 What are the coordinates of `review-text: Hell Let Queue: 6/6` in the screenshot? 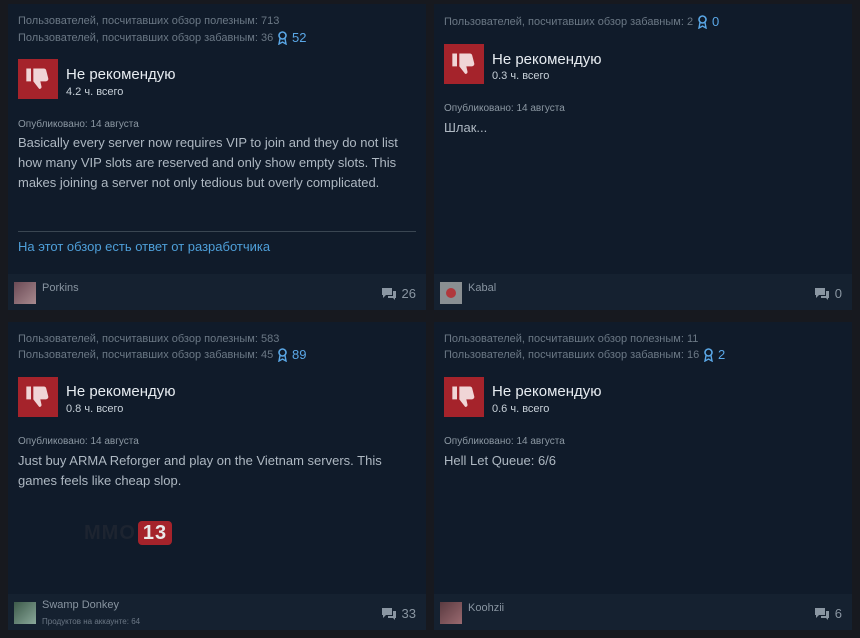 It's located at (500, 460).